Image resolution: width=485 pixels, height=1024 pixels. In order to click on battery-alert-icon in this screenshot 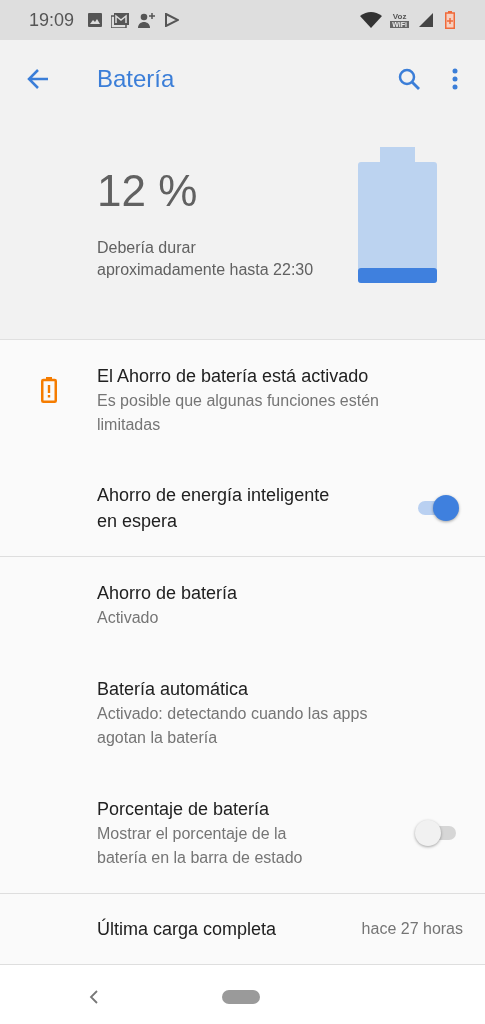, I will do `click(48, 390)`.